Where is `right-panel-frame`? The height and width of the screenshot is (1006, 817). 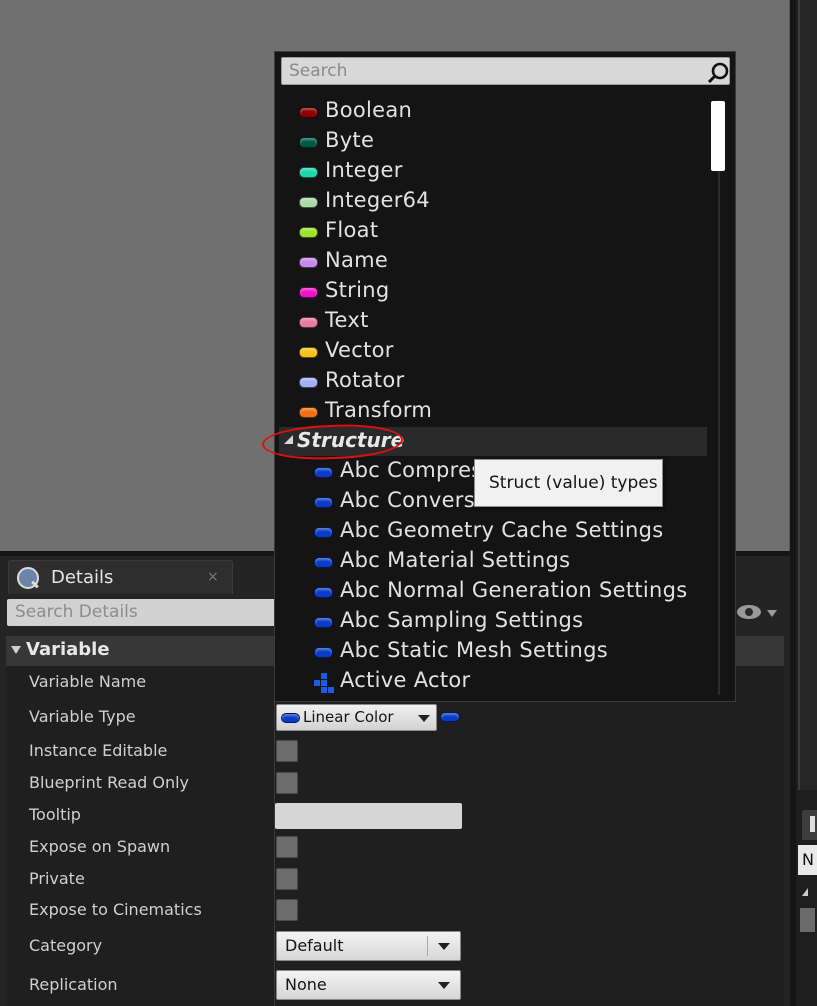 right-panel-frame is located at coordinates (807, 395).